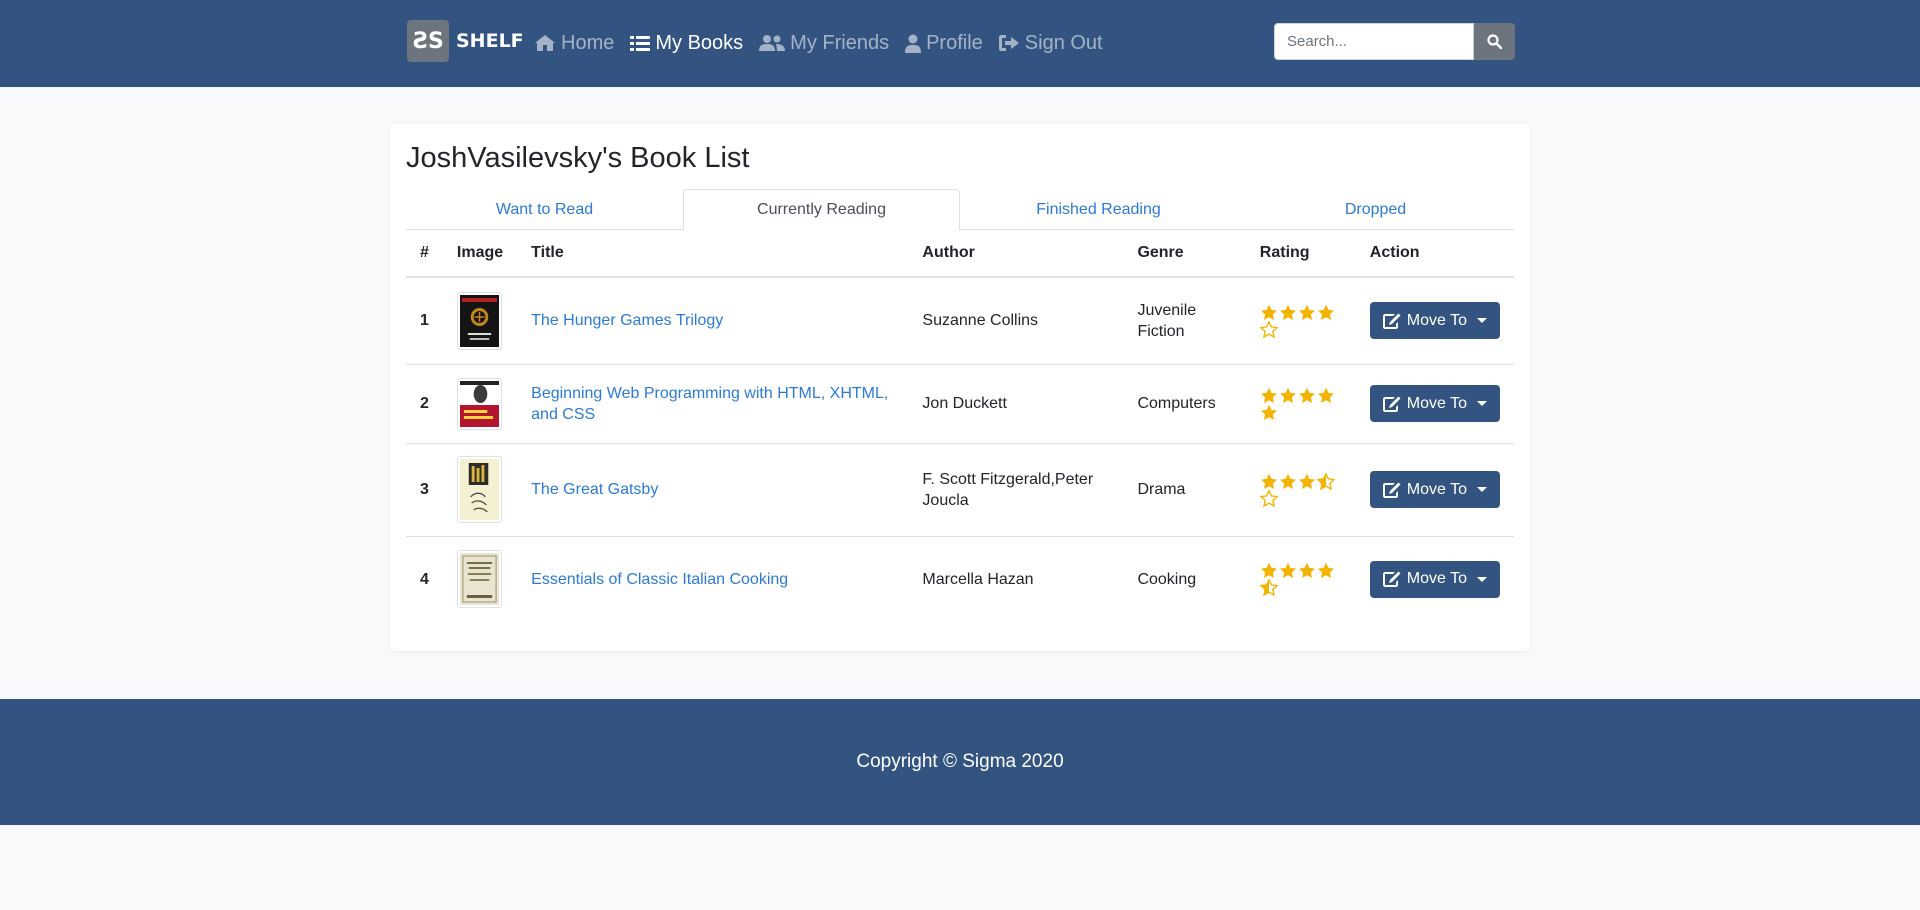  I want to click on search-form, so click(1394, 41).